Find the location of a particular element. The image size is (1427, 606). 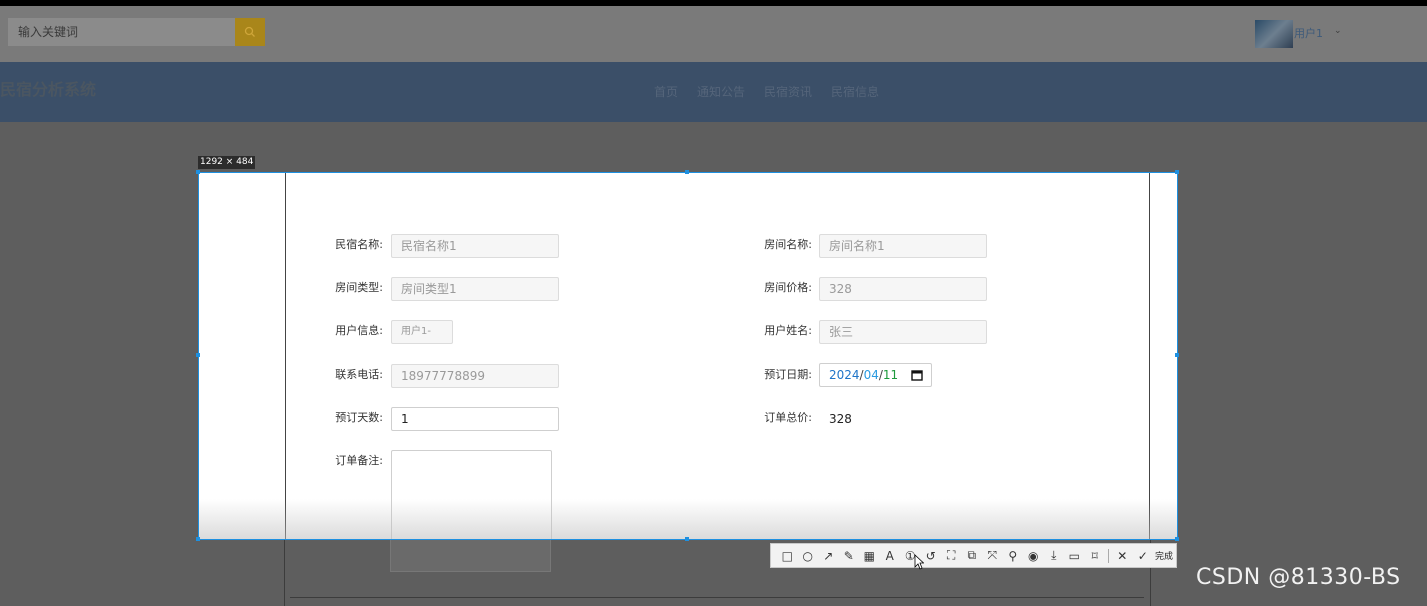

divider is located at coordinates (717, 597).